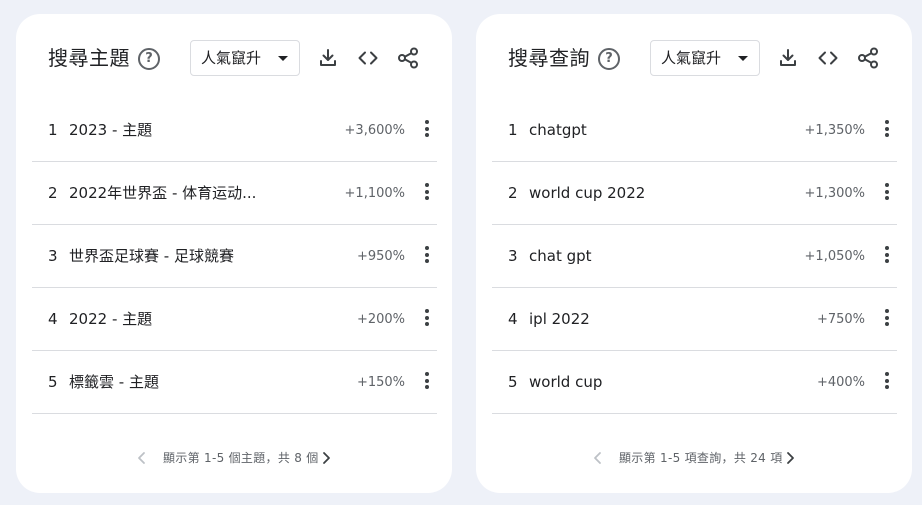 This screenshot has width=922, height=505. Describe the element at coordinates (560, 256) in the screenshot. I see `row-label: chat gpt` at that location.